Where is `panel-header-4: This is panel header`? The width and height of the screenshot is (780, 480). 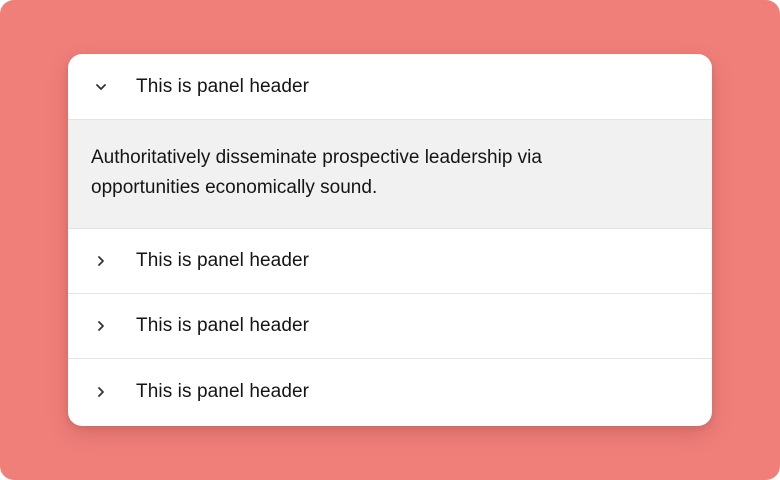
panel-header-4: This is panel header is located at coordinates (390, 391).